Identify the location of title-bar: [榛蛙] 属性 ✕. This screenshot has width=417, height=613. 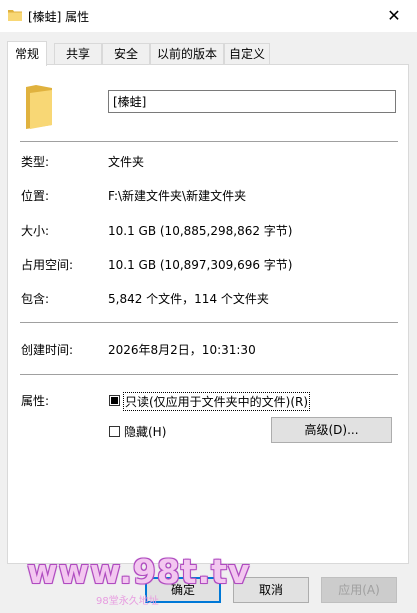
(208, 16).